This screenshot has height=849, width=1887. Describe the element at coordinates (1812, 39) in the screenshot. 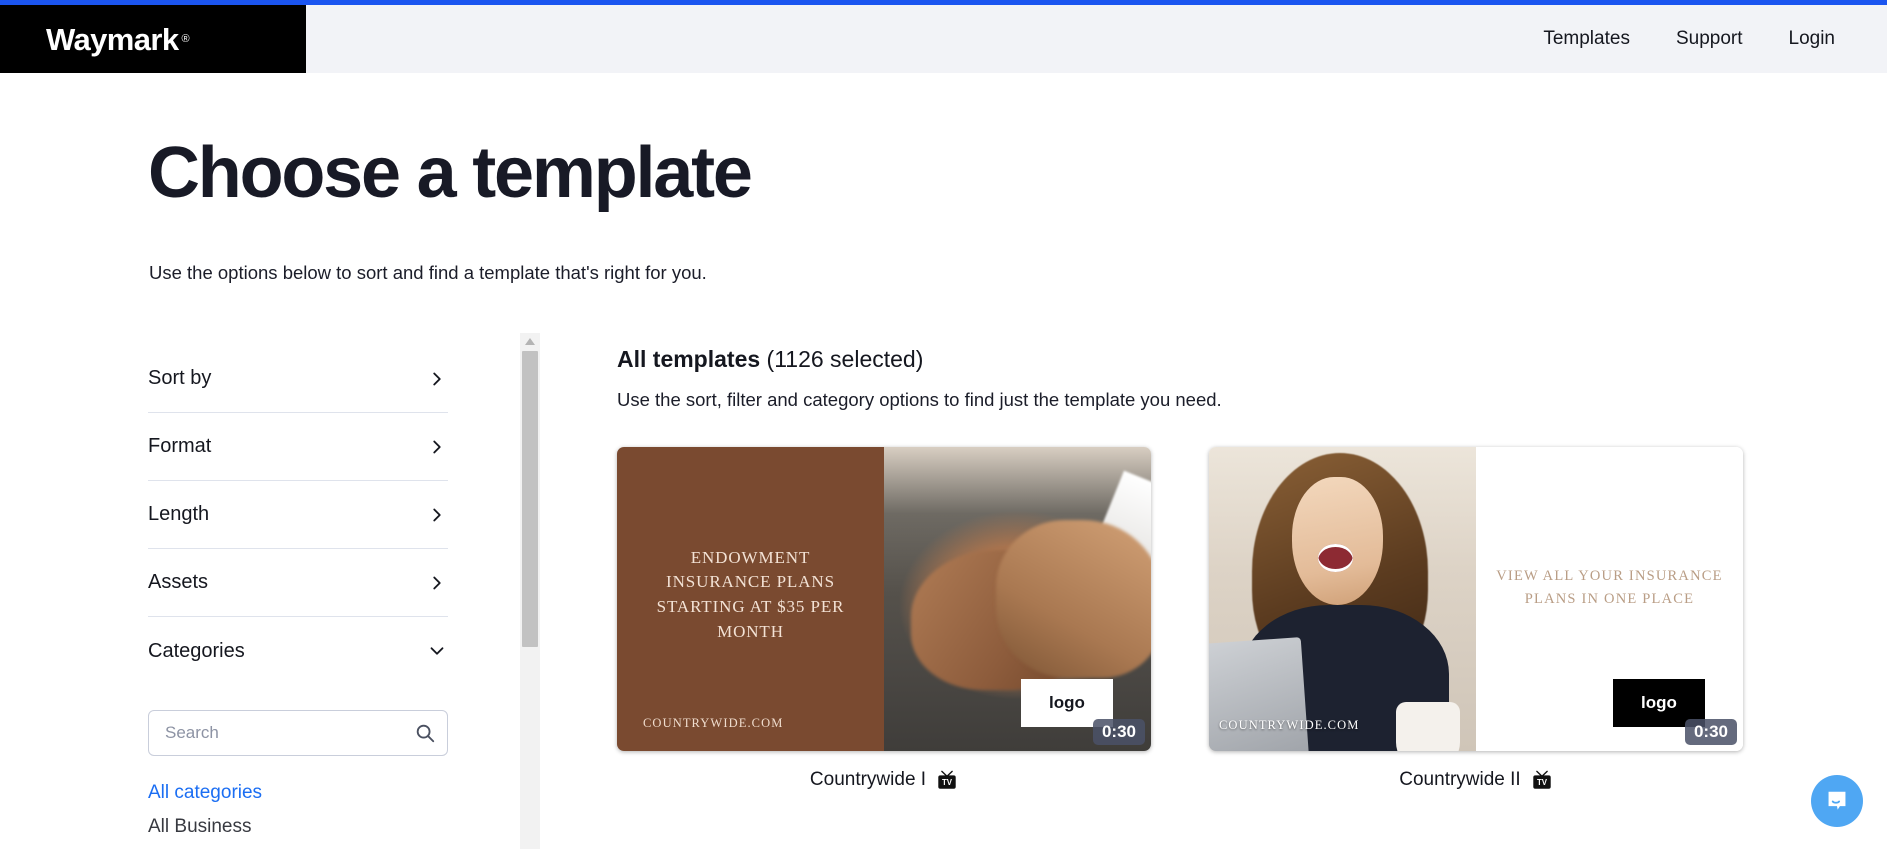

I see `nav-link-login: Login` at that location.